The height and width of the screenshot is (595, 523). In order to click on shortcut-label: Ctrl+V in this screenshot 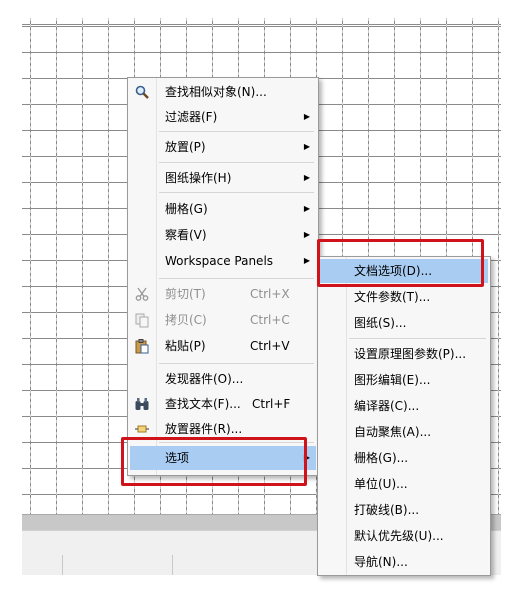, I will do `click(270, 346)`.